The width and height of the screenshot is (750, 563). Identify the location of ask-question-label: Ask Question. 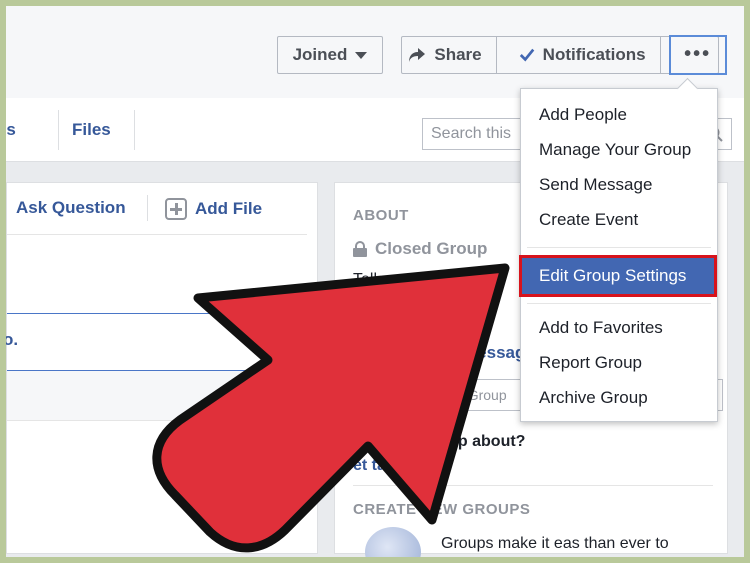
(71, 207).